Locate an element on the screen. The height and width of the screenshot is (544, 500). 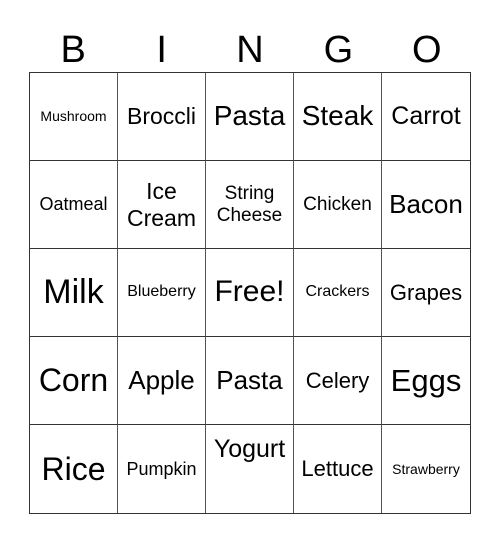
bingo-cell-label: Eggs is located at coordinates (426, 380).